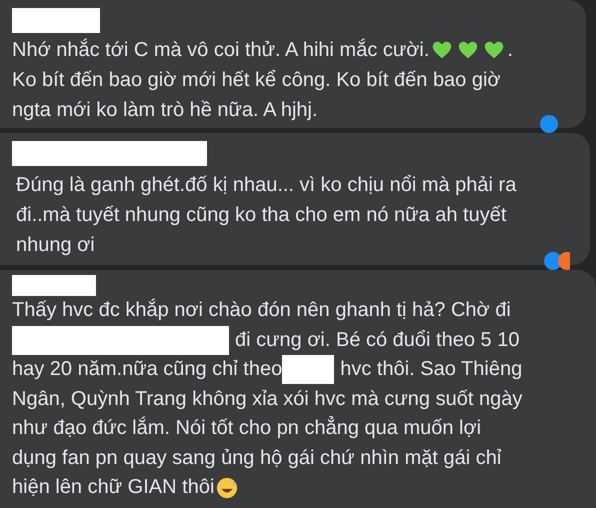  What do you see at coordinates (431, 369) in the screenshot?
I see `comment-text: hvc thôi. Sao Thiêng` at bounding box center [431, 369].